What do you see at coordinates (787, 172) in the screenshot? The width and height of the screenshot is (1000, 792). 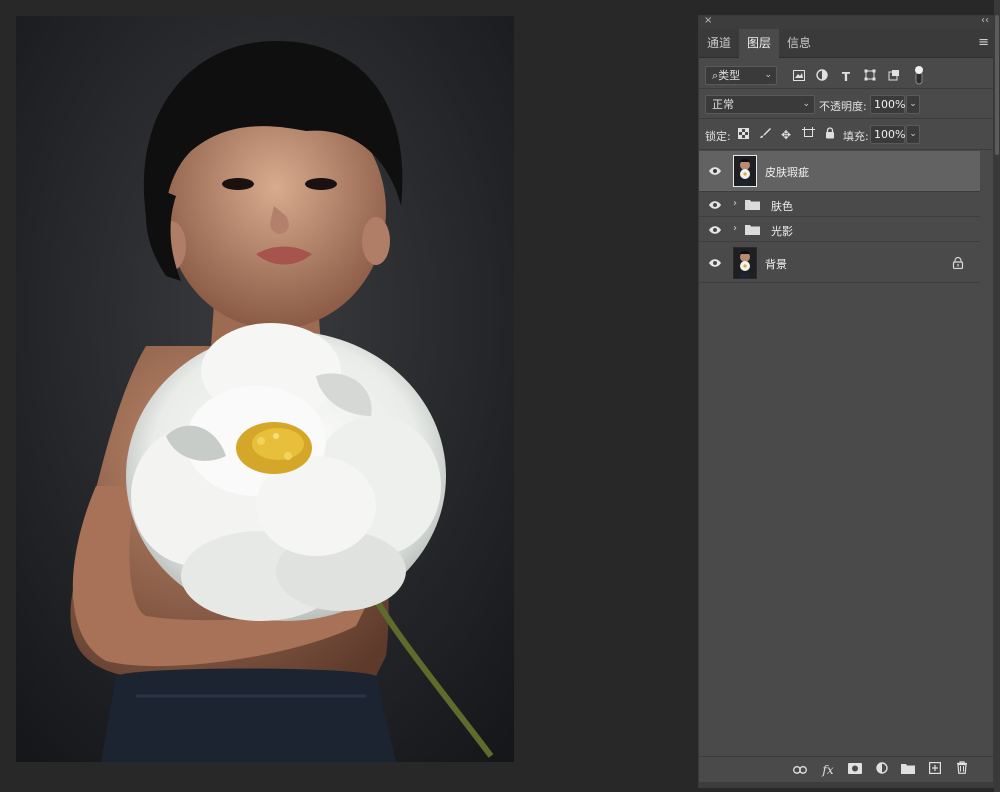 I see `layer-name: 皮肤瑕疵` at bounding box center [787, 172].